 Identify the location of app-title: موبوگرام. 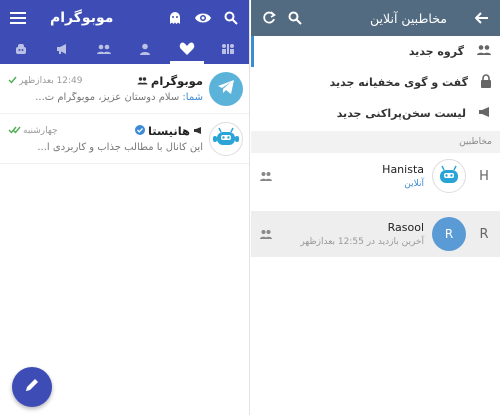
(82, 18).